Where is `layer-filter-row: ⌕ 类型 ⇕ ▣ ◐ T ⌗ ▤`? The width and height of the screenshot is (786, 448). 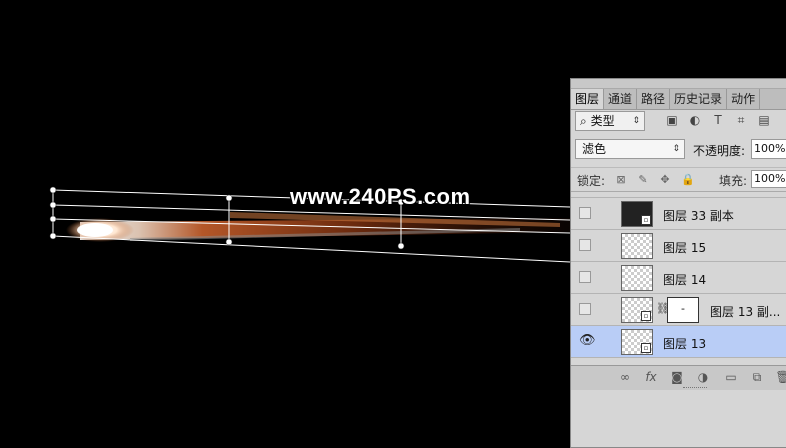 layer-filter-row: ⌕ 类型 ⇕ ▣ ◐ T ⌗ ▤ is located at coordinates (678, 122).